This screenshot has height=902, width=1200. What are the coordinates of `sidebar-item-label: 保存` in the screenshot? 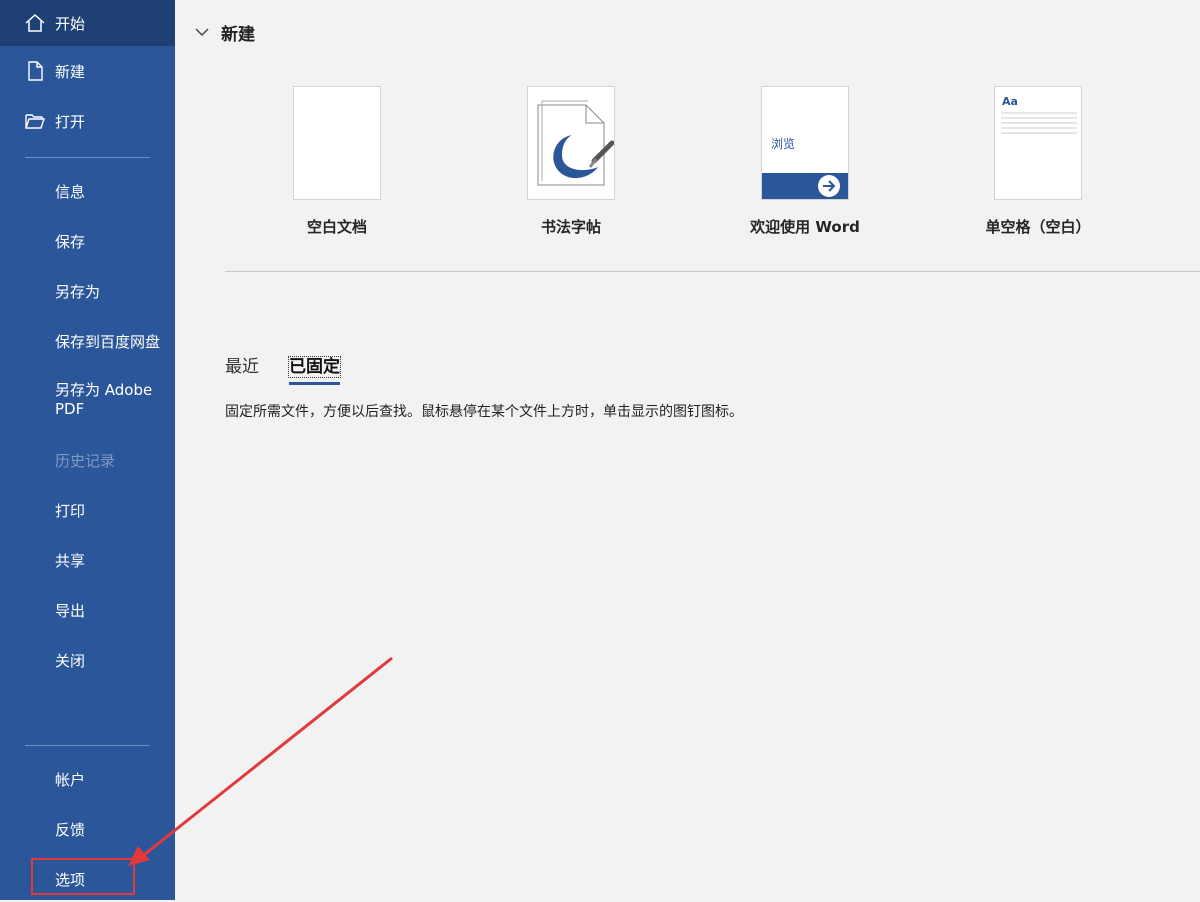 It's located at (70, 241).